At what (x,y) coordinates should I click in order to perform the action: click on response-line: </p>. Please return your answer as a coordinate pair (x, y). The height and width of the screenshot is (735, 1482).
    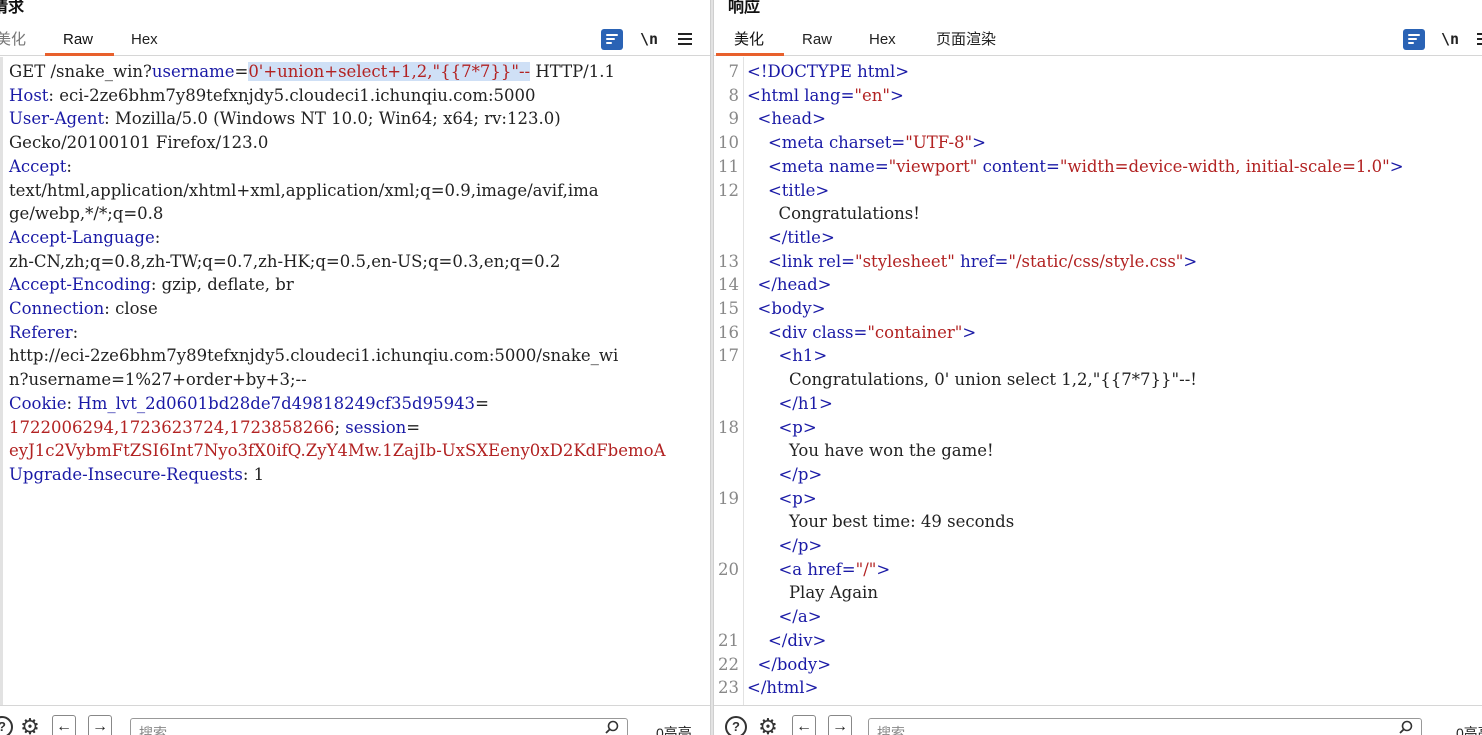
    Looking at the image, I should click on (784, 475).